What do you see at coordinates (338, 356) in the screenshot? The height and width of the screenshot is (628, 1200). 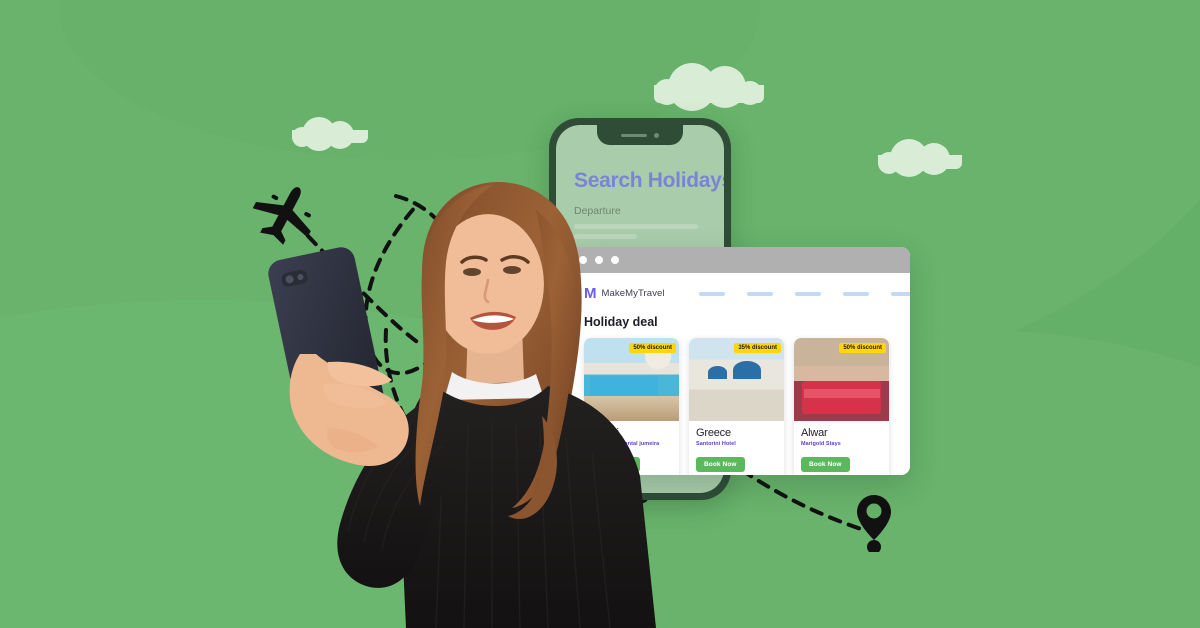 I see `hand-with-phone` at bounding box center [338, 356].